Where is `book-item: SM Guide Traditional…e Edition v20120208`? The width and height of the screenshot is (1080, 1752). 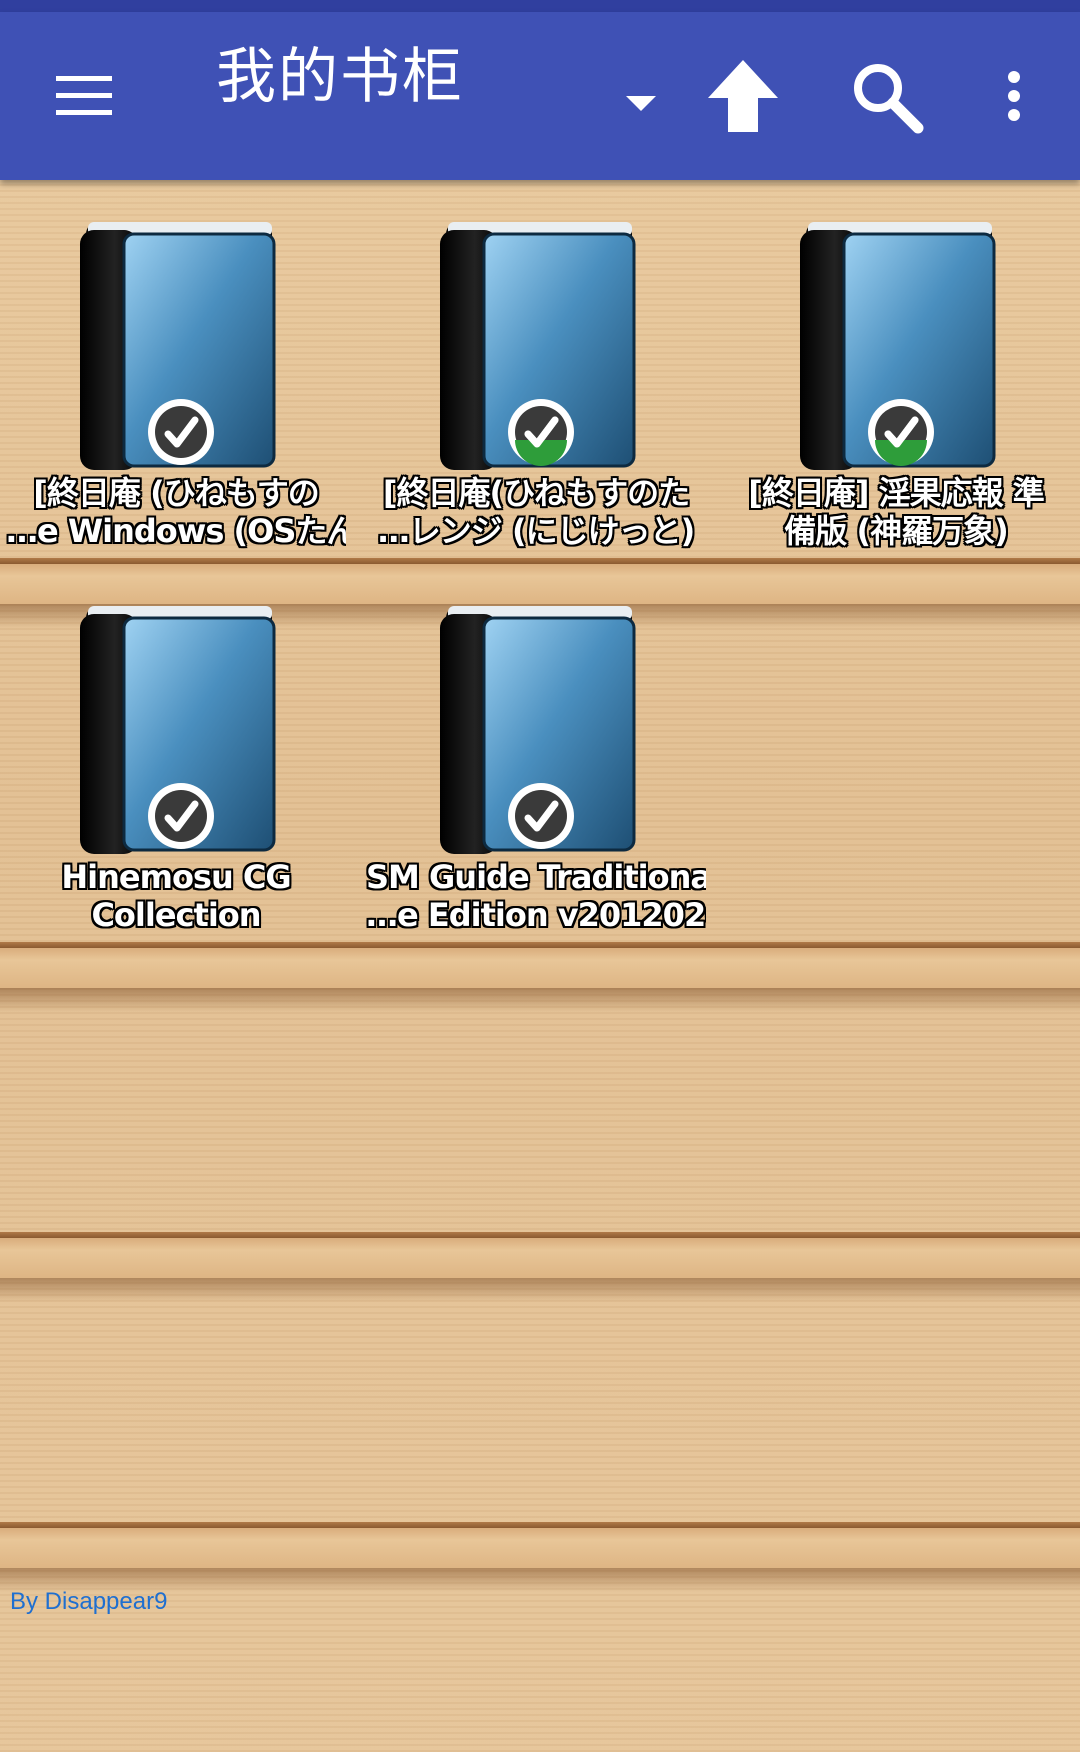 book-item: SM Guide Traditional…e Edition v20120208 is located at coordinates (536, 776).